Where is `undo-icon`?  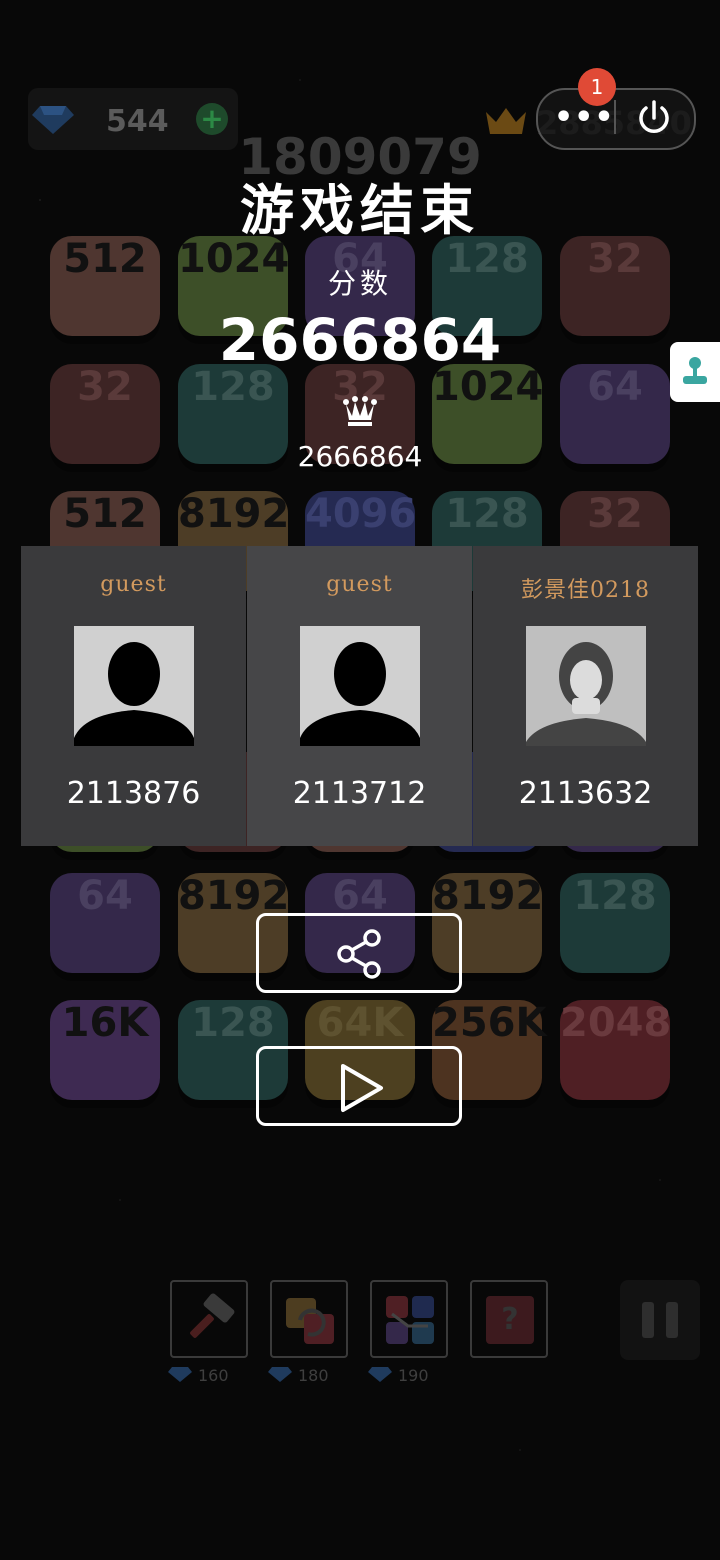 undo-icon is located at coordinates (310, 1321).